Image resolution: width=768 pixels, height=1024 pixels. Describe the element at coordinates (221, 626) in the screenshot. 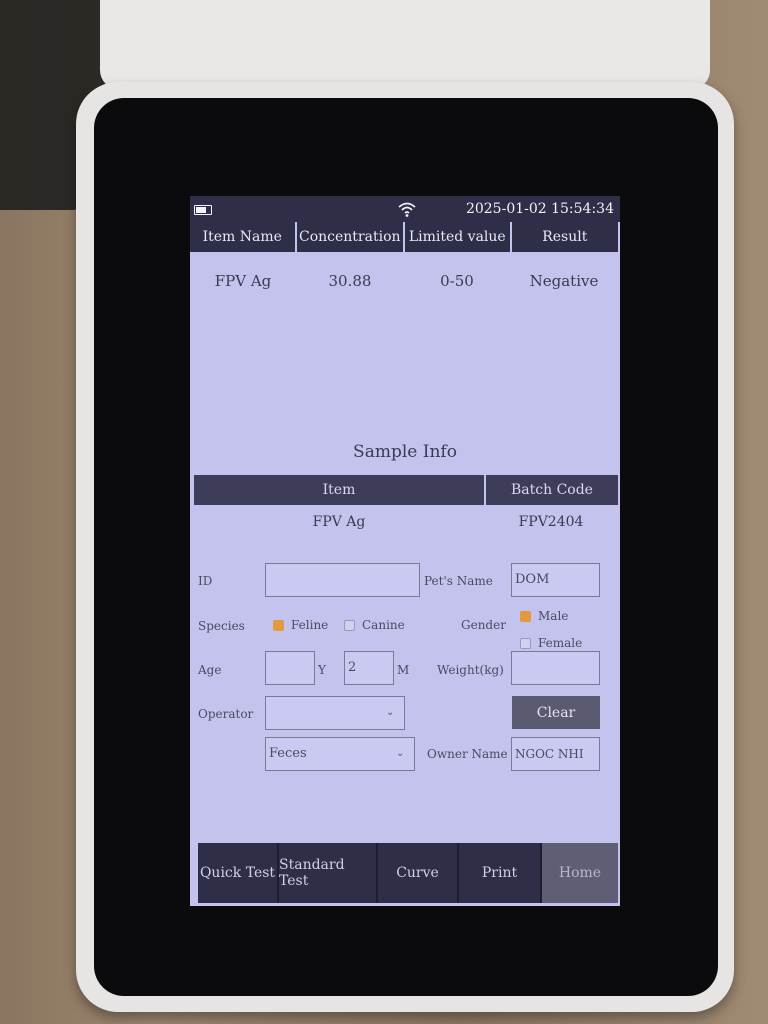

I see `species-label: Species` at that location.